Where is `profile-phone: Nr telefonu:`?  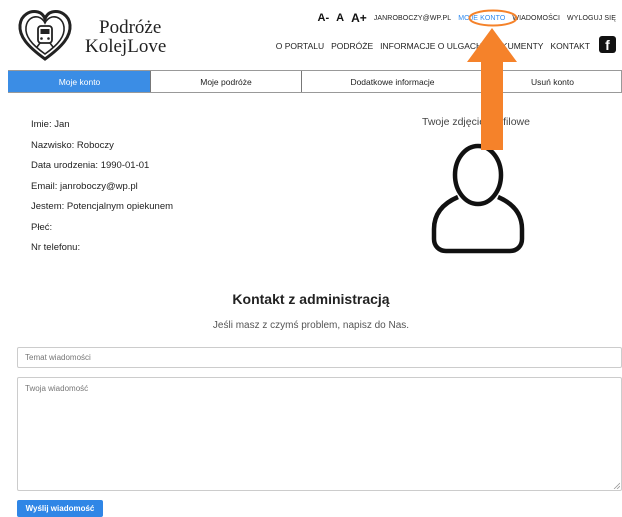 profile-phone: Nr telefonu: is located at coordinates (56, 247).